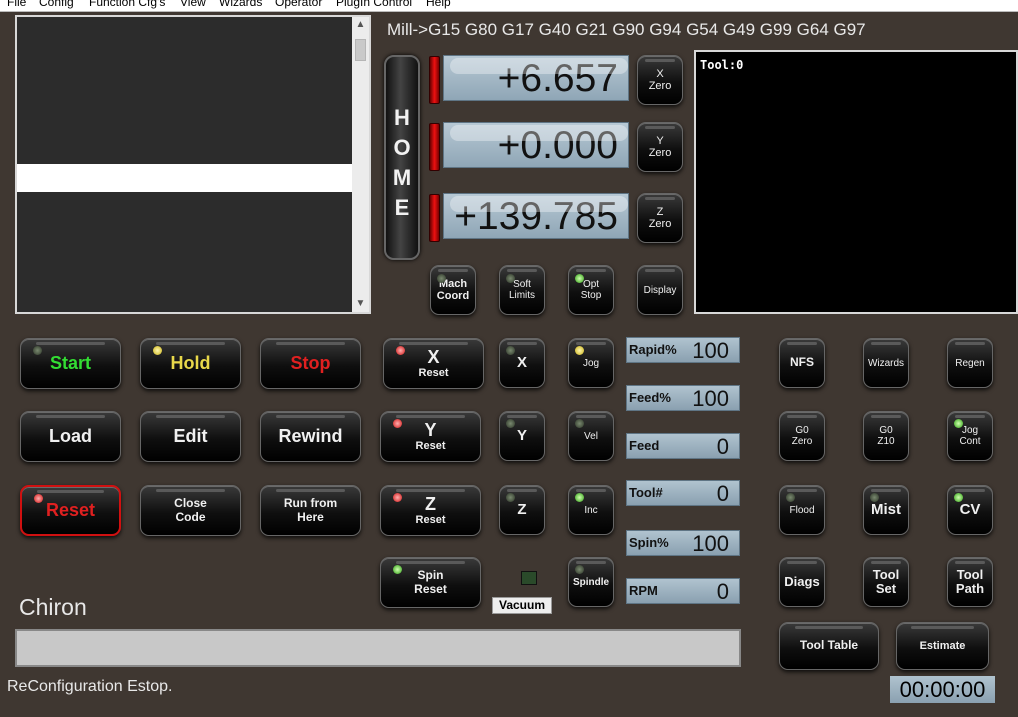 This screenshot has height=717, width=1018. I want to click on x-reset-label: Reset, so click(433, 373).